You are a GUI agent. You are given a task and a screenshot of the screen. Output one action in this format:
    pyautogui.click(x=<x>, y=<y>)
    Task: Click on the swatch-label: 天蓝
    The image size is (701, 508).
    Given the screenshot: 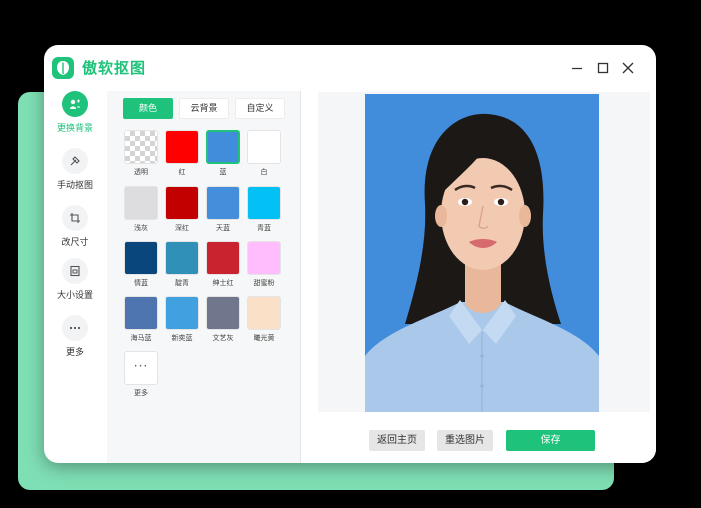 What is the action you would take?
    pyautogui.click(x=223, y=228)
    